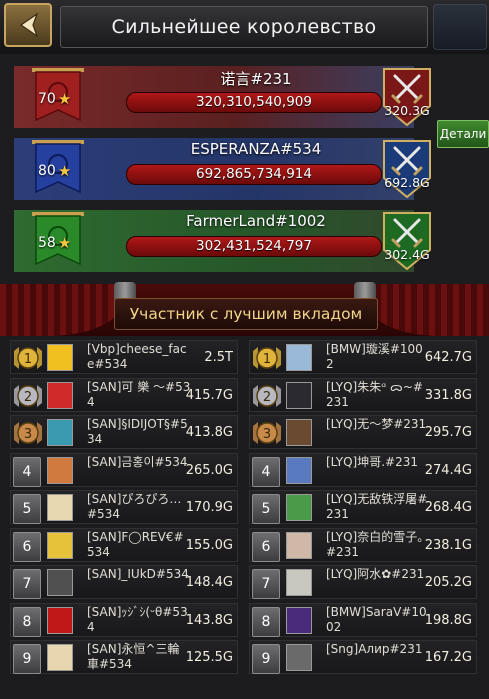  What do you see at coordinates (137, 431) in the screenshot?
I see `player-name: [SAN]§IDIJOT§#534` at bounding box center [137, 431].